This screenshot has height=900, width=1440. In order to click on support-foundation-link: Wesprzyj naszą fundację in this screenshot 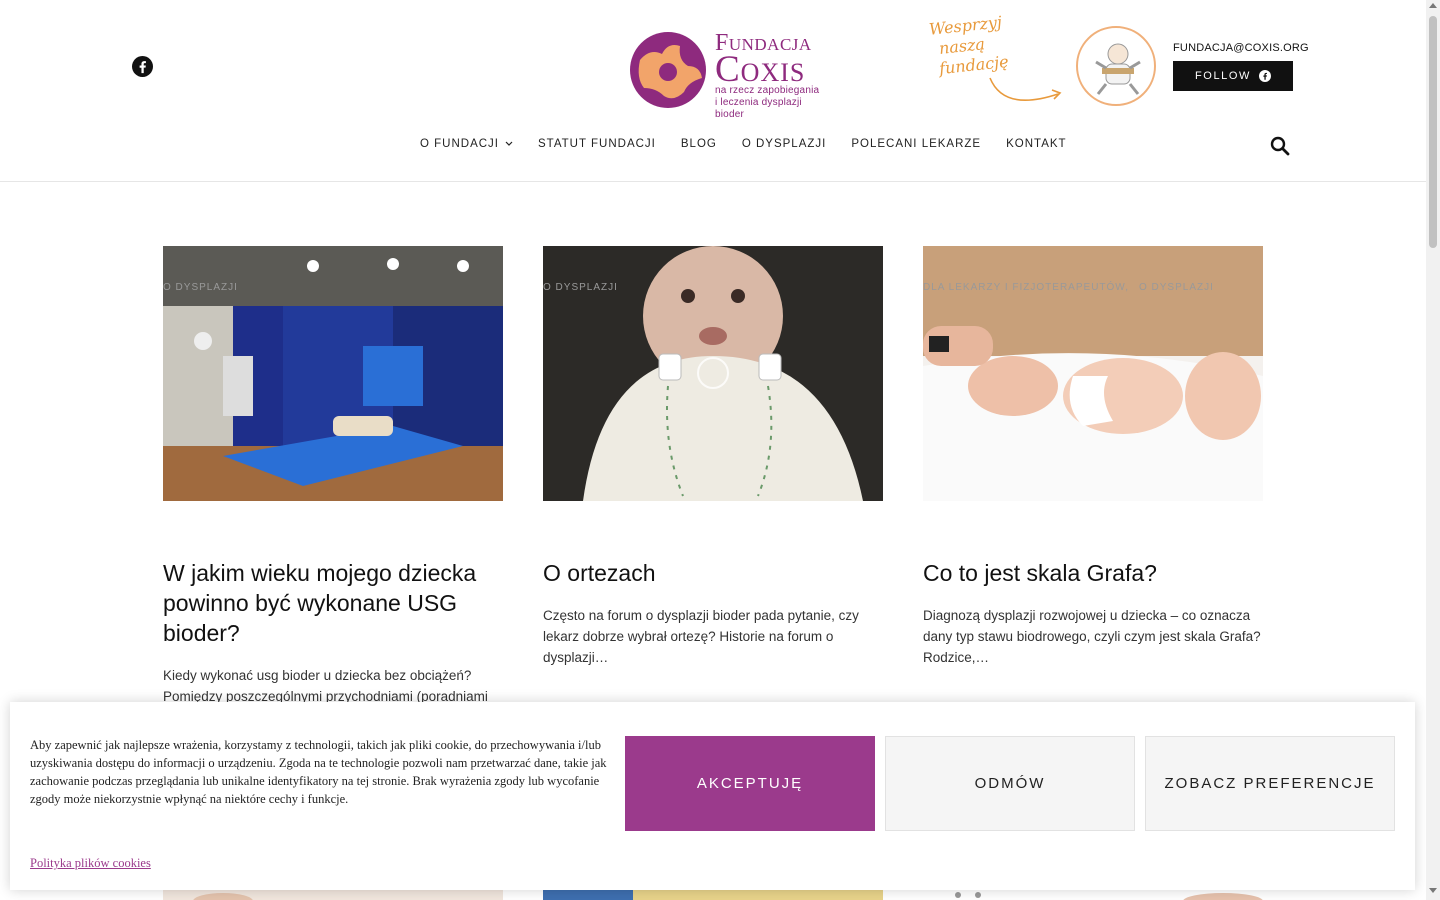, I will do `click(994, 62)`.